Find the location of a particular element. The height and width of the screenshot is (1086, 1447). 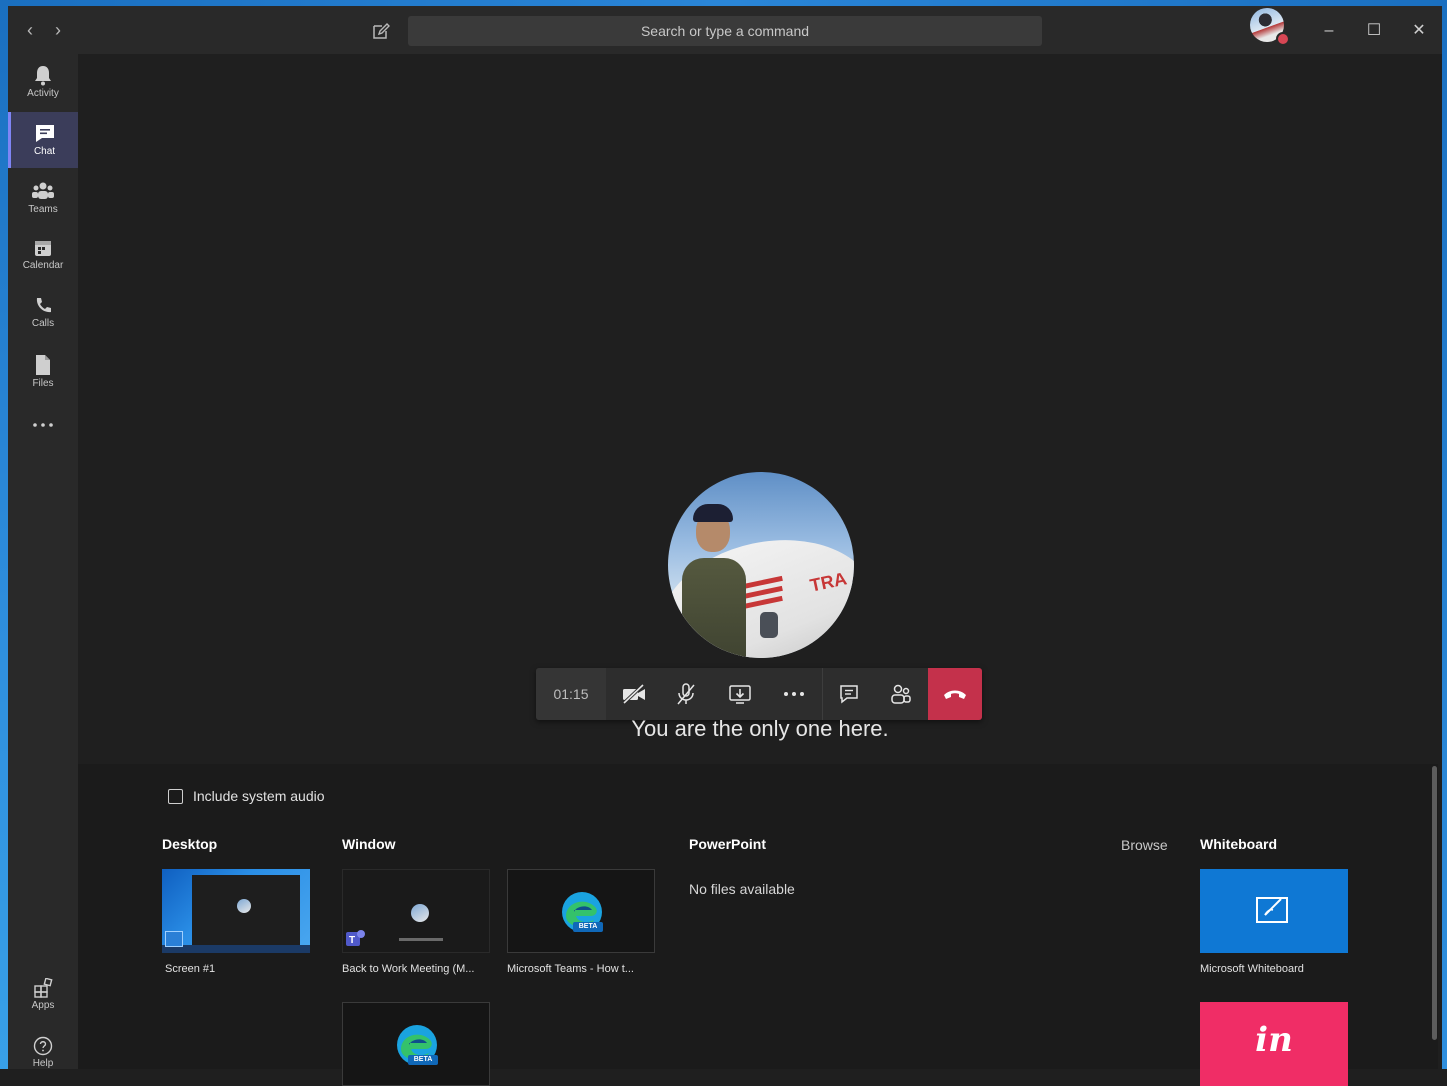

rail-label: Teams is located at coordinates (43, 209).